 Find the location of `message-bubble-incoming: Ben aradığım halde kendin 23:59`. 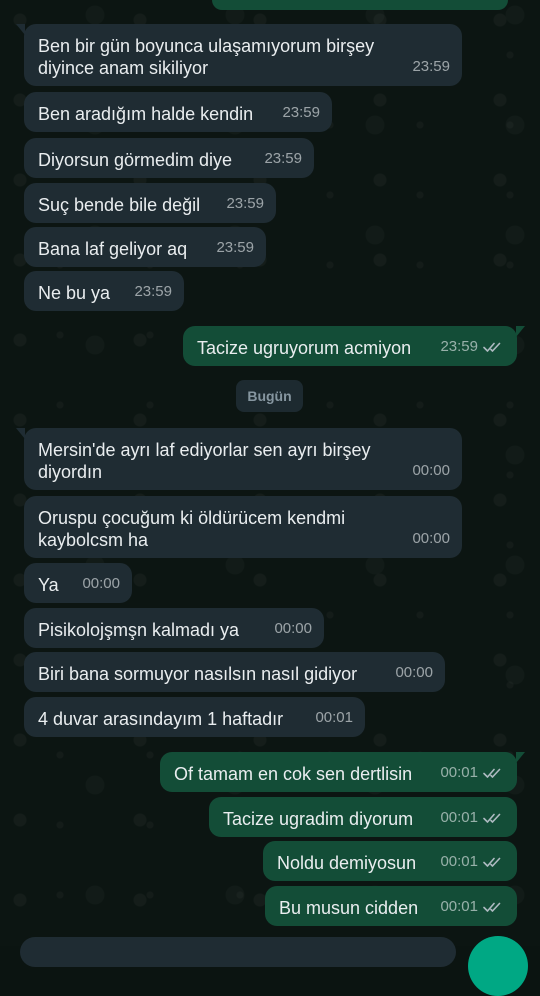

message-bubble-incoming: Ben aradığım halde kendin 23:59 is located at coordinates (178, 112).